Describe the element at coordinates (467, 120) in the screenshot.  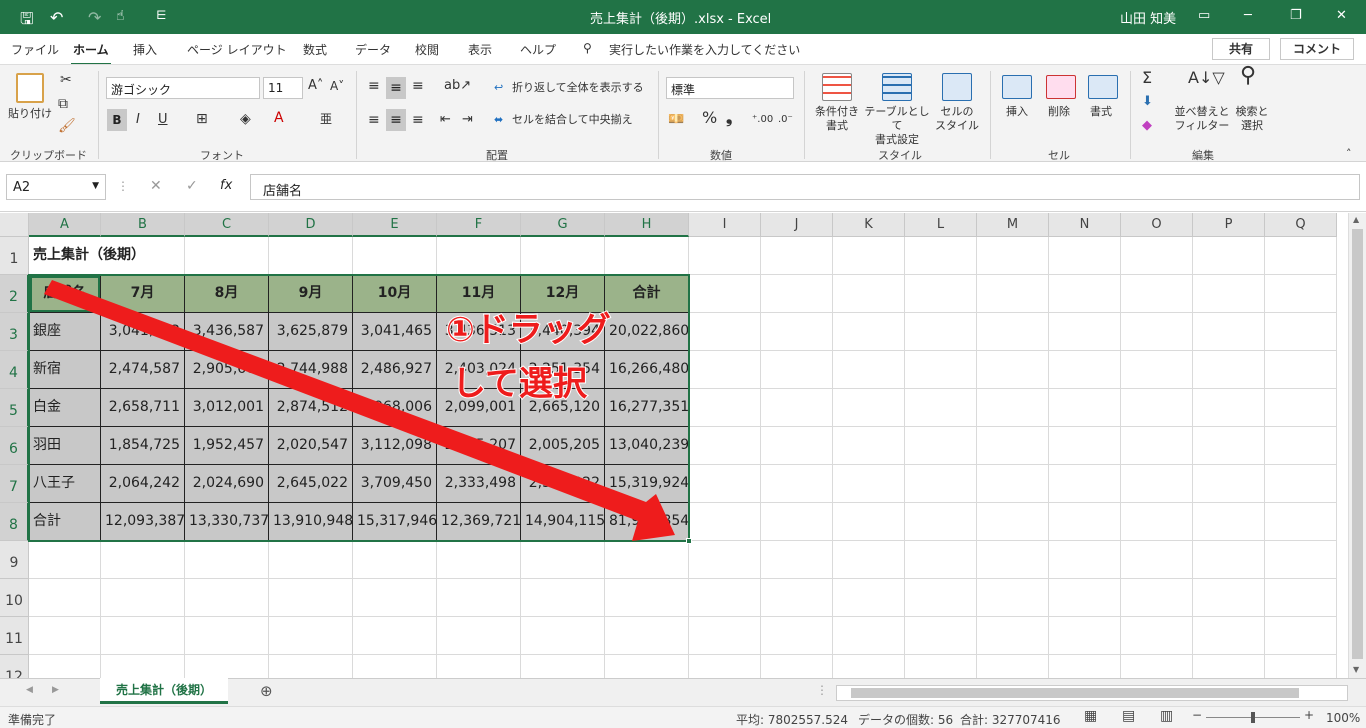
I see `increase-indent-icon: ⇥` at that location.